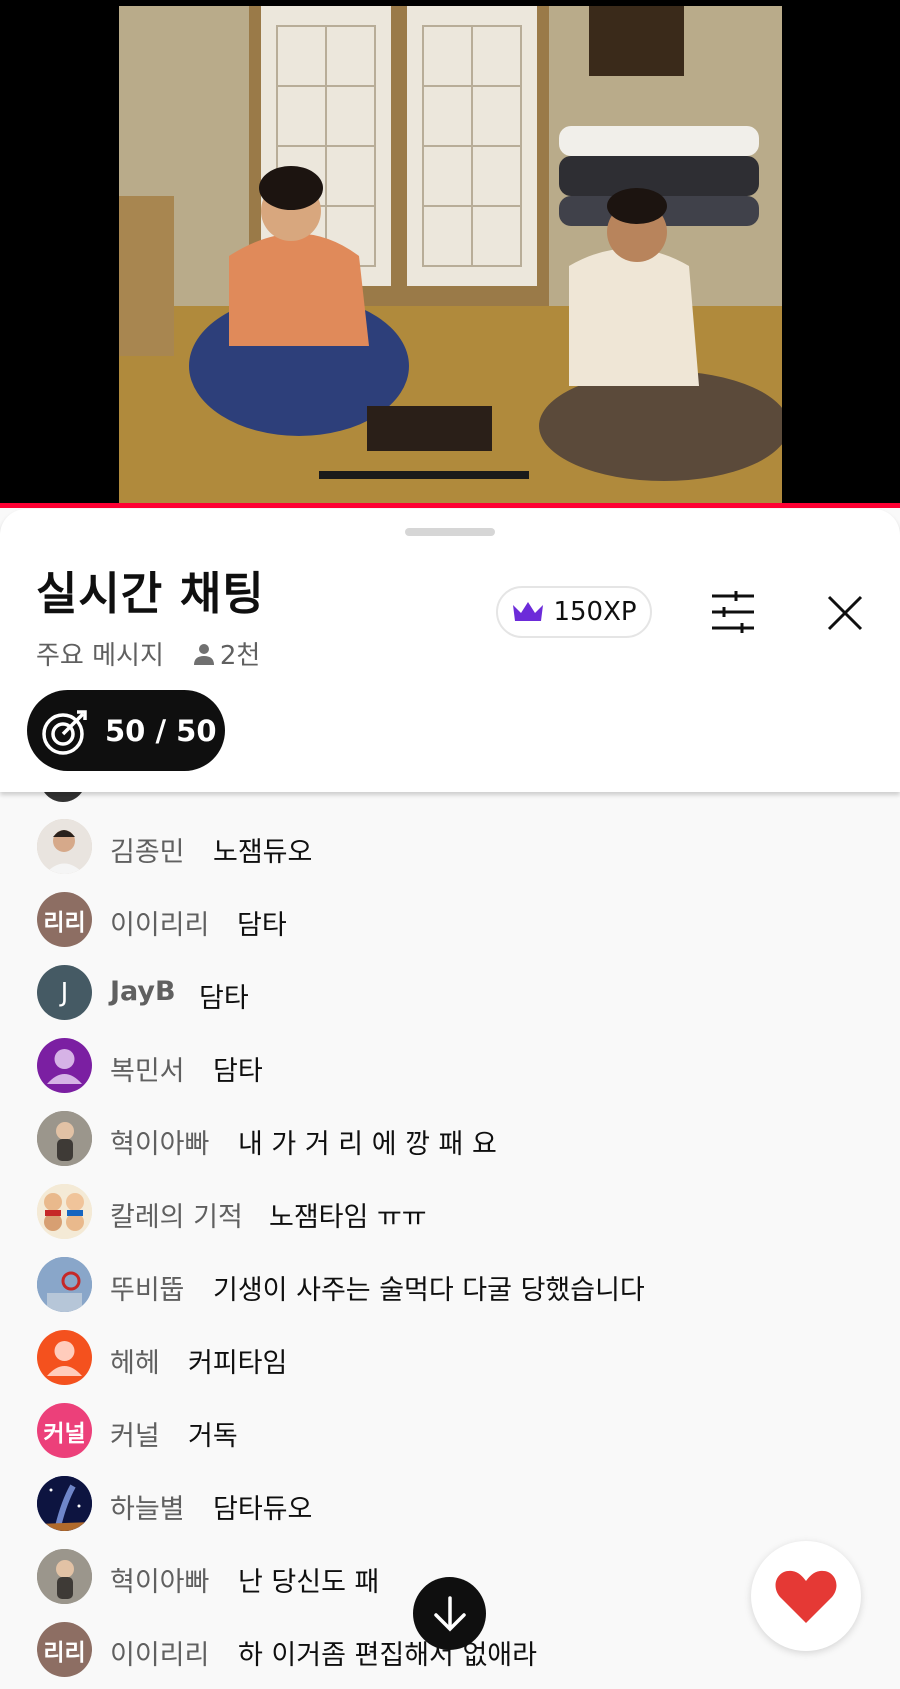 This screenshot has height=1689, width=900. I want to click on message-text: 내 가 거 리 에 깡 패 요, so click(367, 1144).